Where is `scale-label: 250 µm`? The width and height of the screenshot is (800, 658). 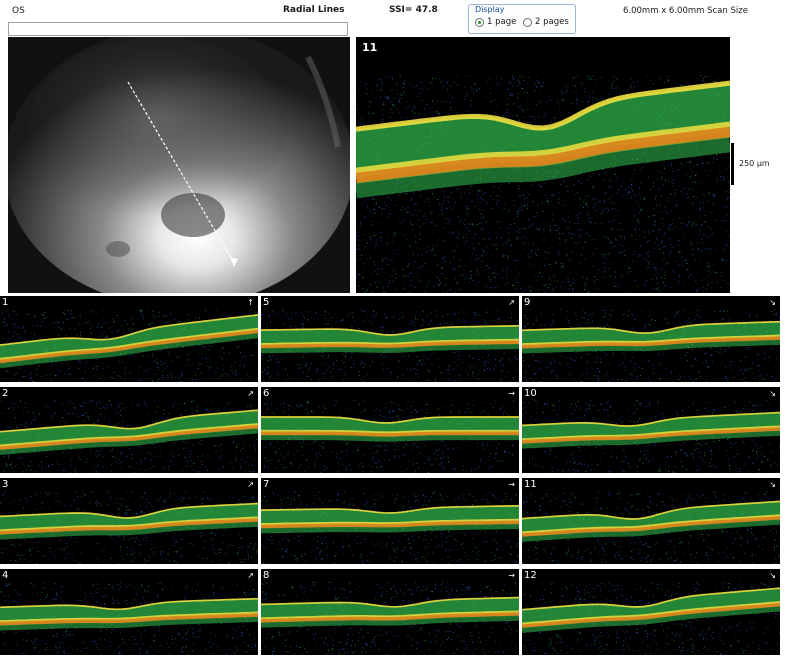 scale-label: 250 µm is located at coordinates (754, 163).